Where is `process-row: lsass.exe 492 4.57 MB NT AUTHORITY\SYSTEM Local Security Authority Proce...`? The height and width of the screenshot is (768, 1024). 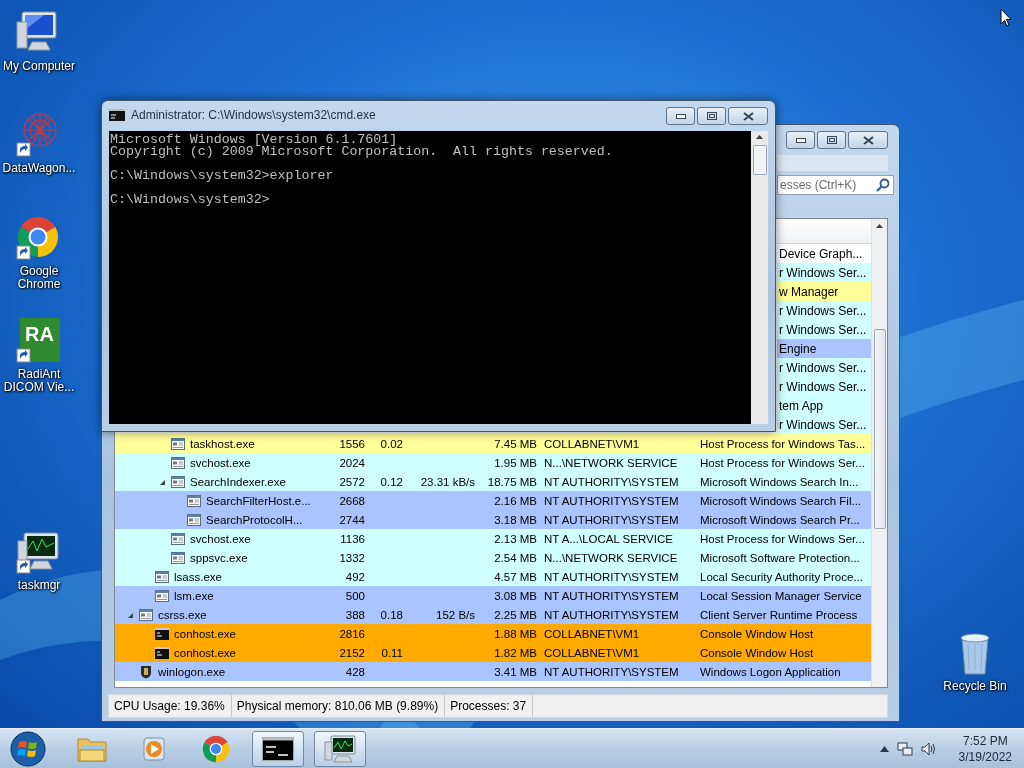 process-row: lsass.exe 492 4.57 MB NT AUTHORITY\SYSTEM Local Security Authority Proce... is located at coordinates (493, 576).